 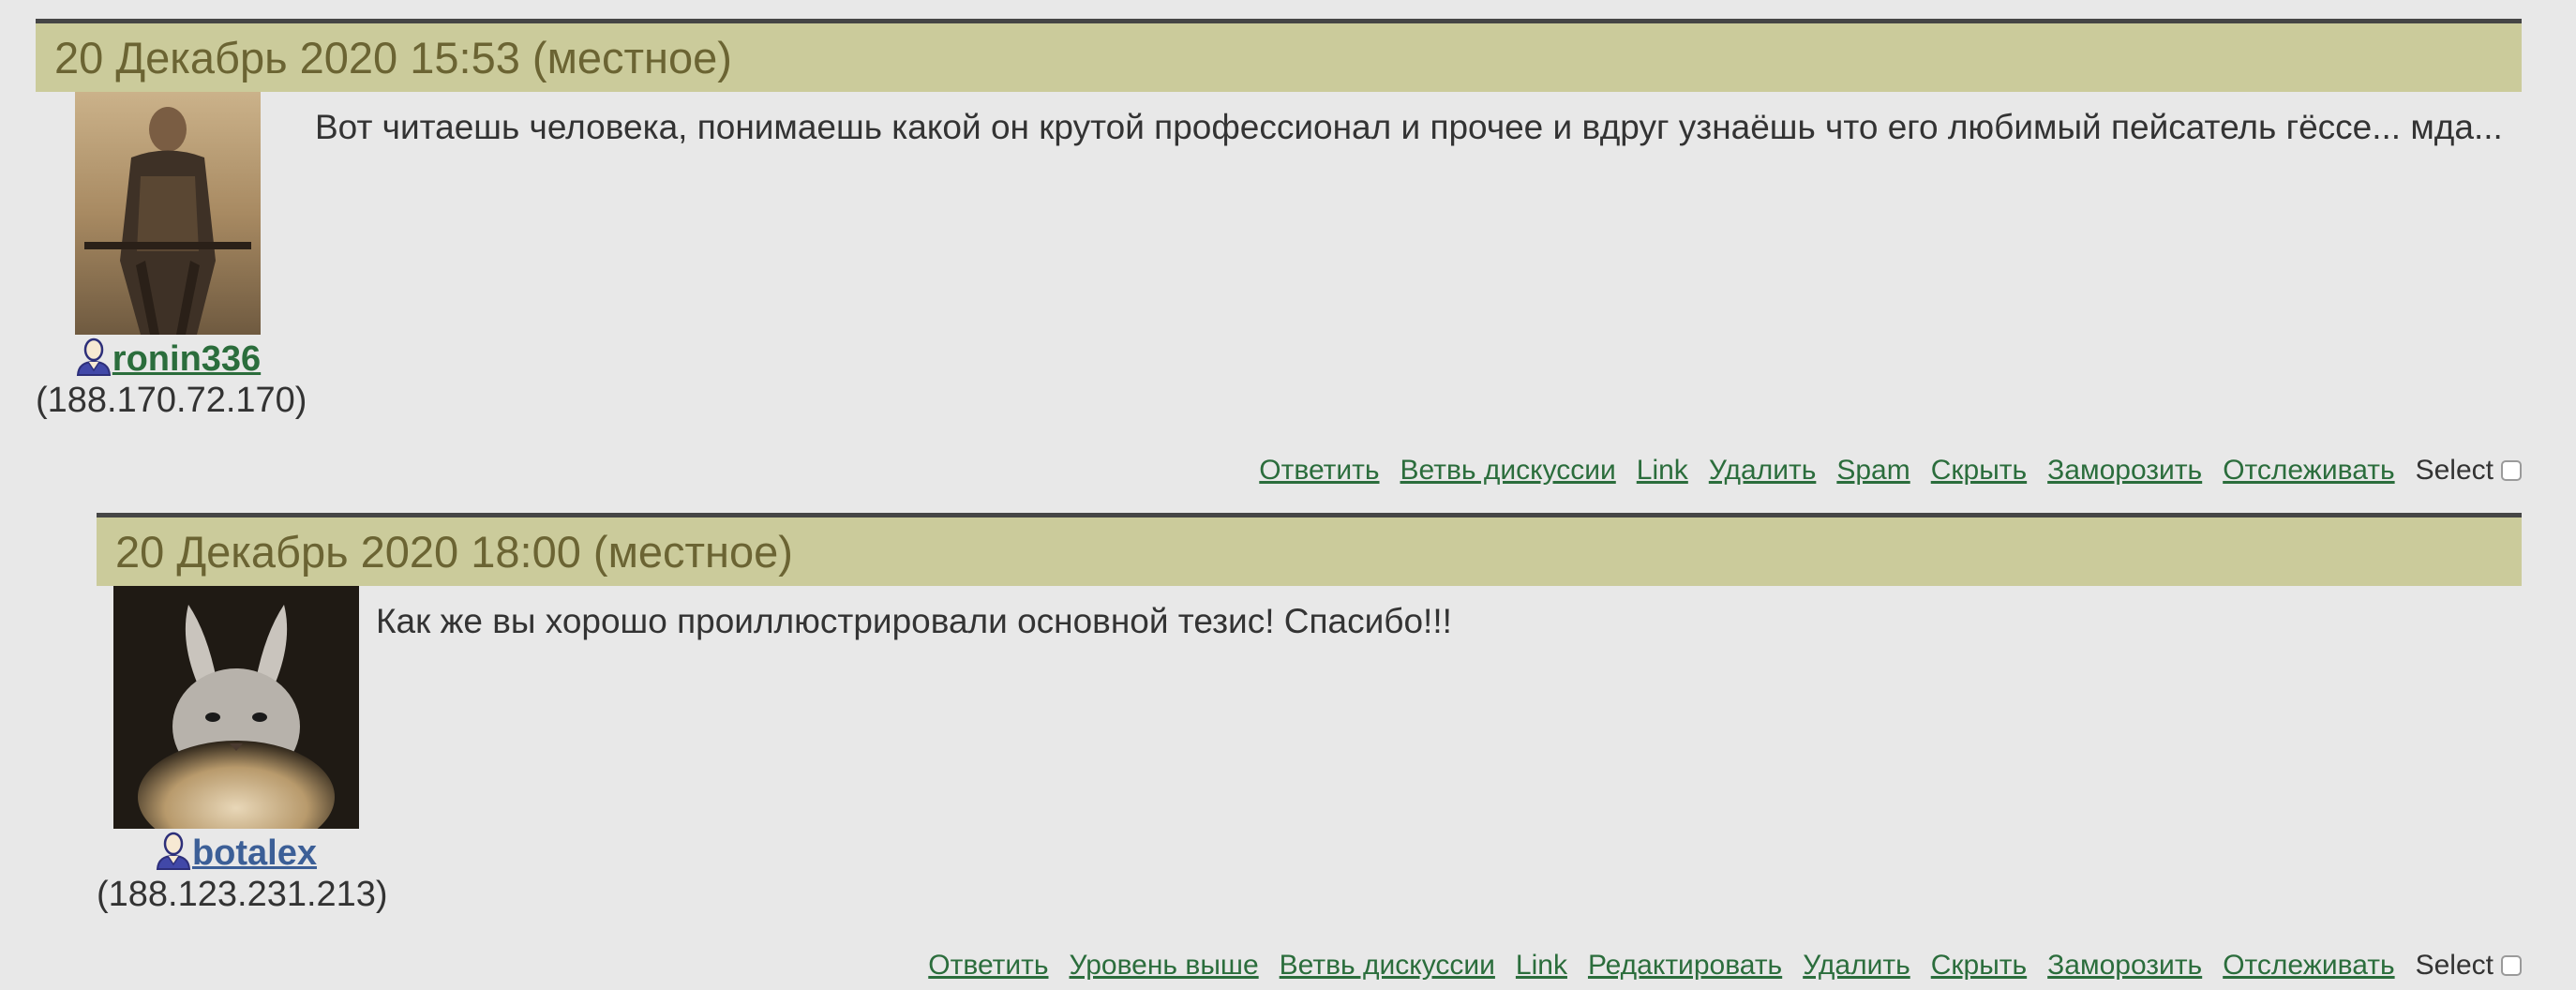 What do you see at coordinates (172, 400) in the screenshot?
I see `ip-address: (188.170.72.170)` at bounding box center [172, 400].